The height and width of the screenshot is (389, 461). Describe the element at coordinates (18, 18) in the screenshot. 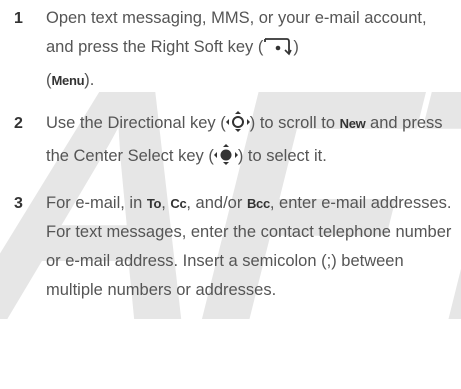

I see `step-number: 1` at that location.